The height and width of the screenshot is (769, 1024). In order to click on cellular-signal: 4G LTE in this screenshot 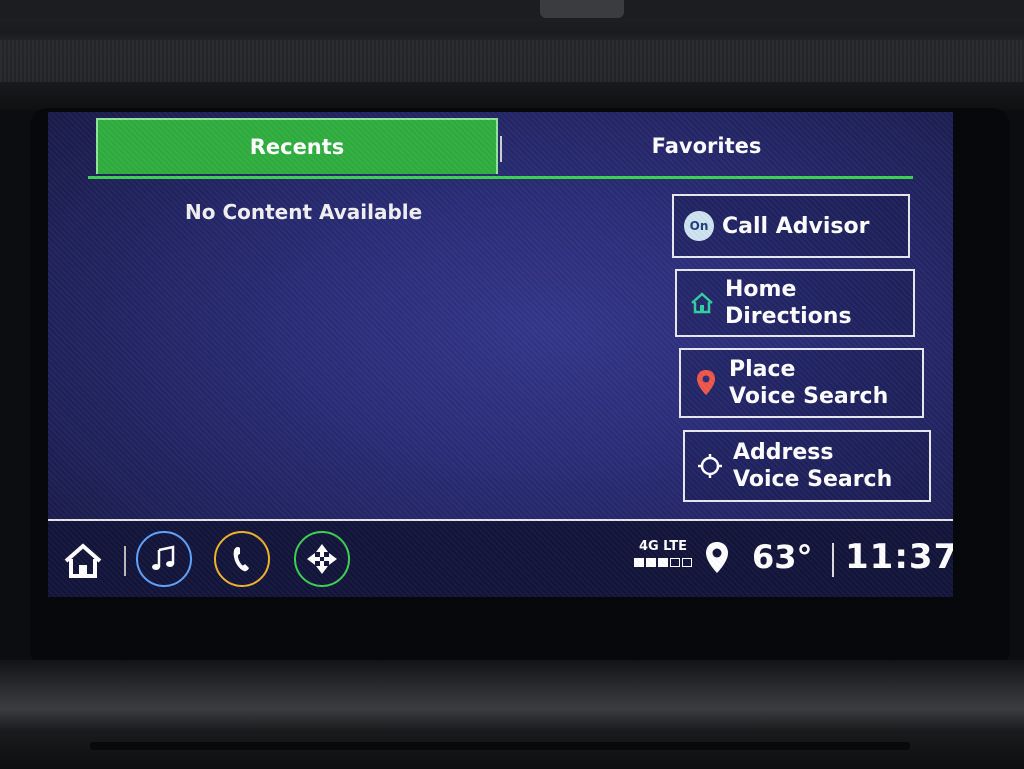, I will do `click(663, 553)`.